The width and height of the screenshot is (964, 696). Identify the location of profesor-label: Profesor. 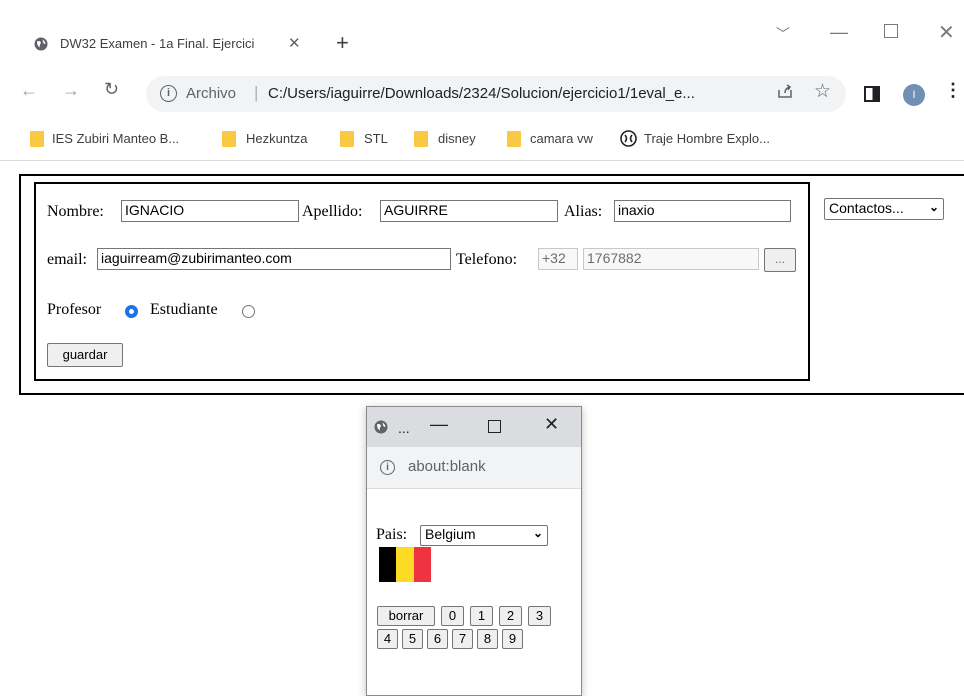
(74, 309).